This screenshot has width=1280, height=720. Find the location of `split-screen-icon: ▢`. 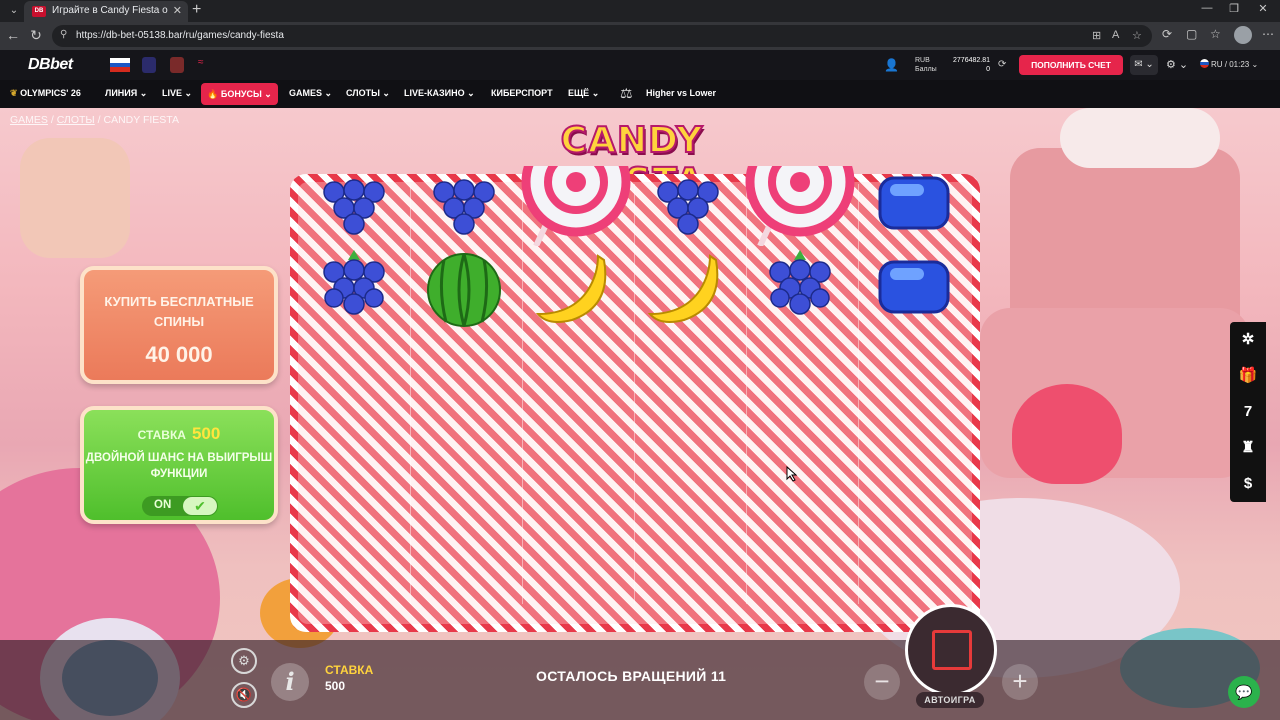

split-screen-icon: ▢ is located at coordinates (1191, 34).